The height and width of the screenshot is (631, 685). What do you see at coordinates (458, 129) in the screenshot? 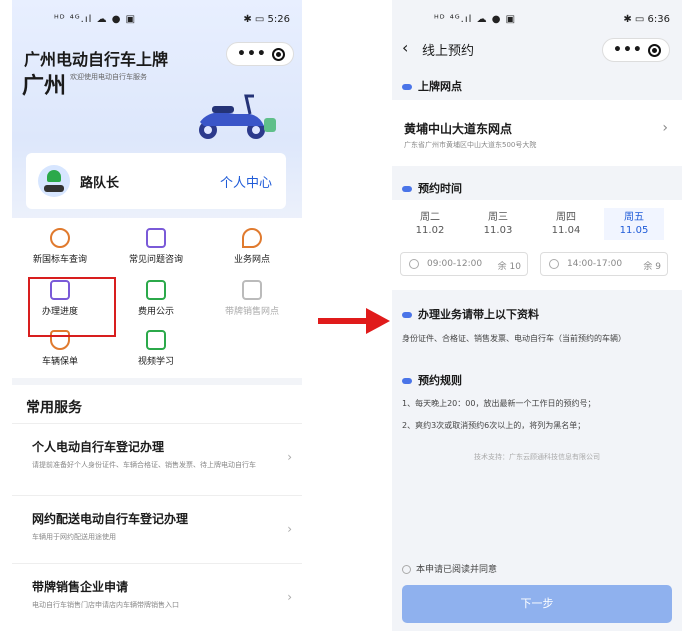
I see `outlet-name: 黄埔中山大道东网点` at bounding box center [458, 129].